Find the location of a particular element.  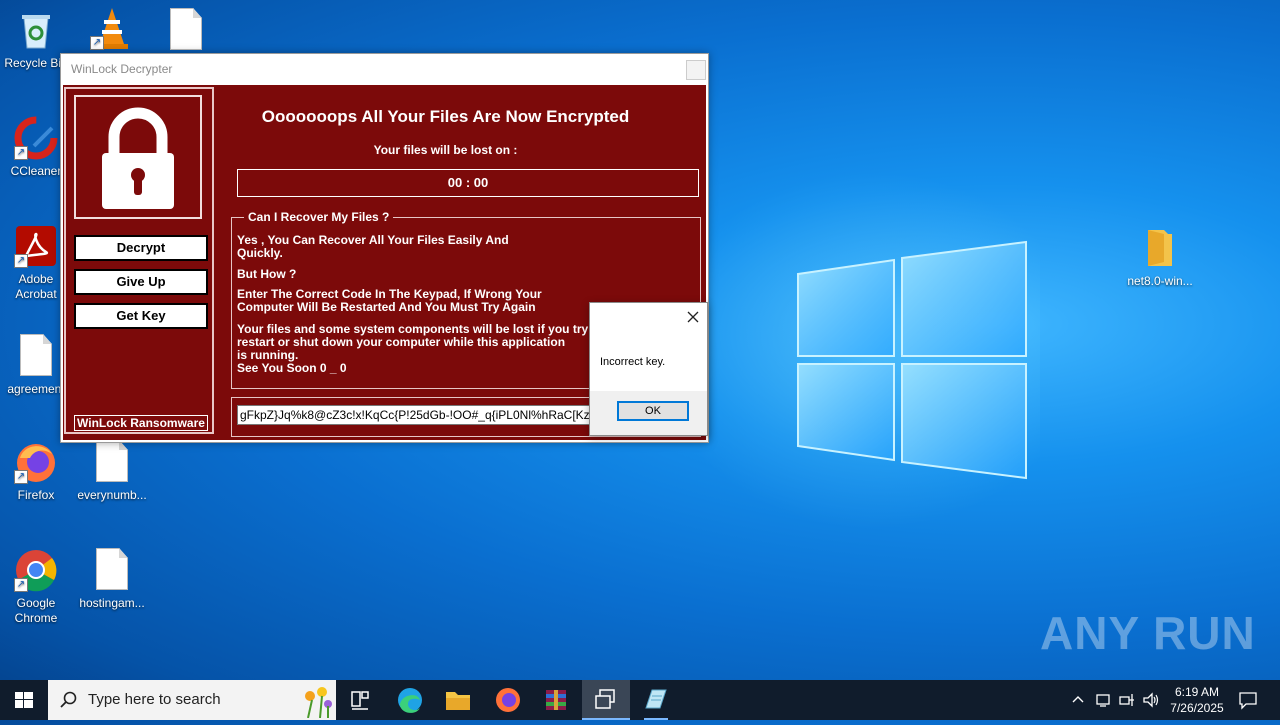

start-button is located at coordinates (24, 700).